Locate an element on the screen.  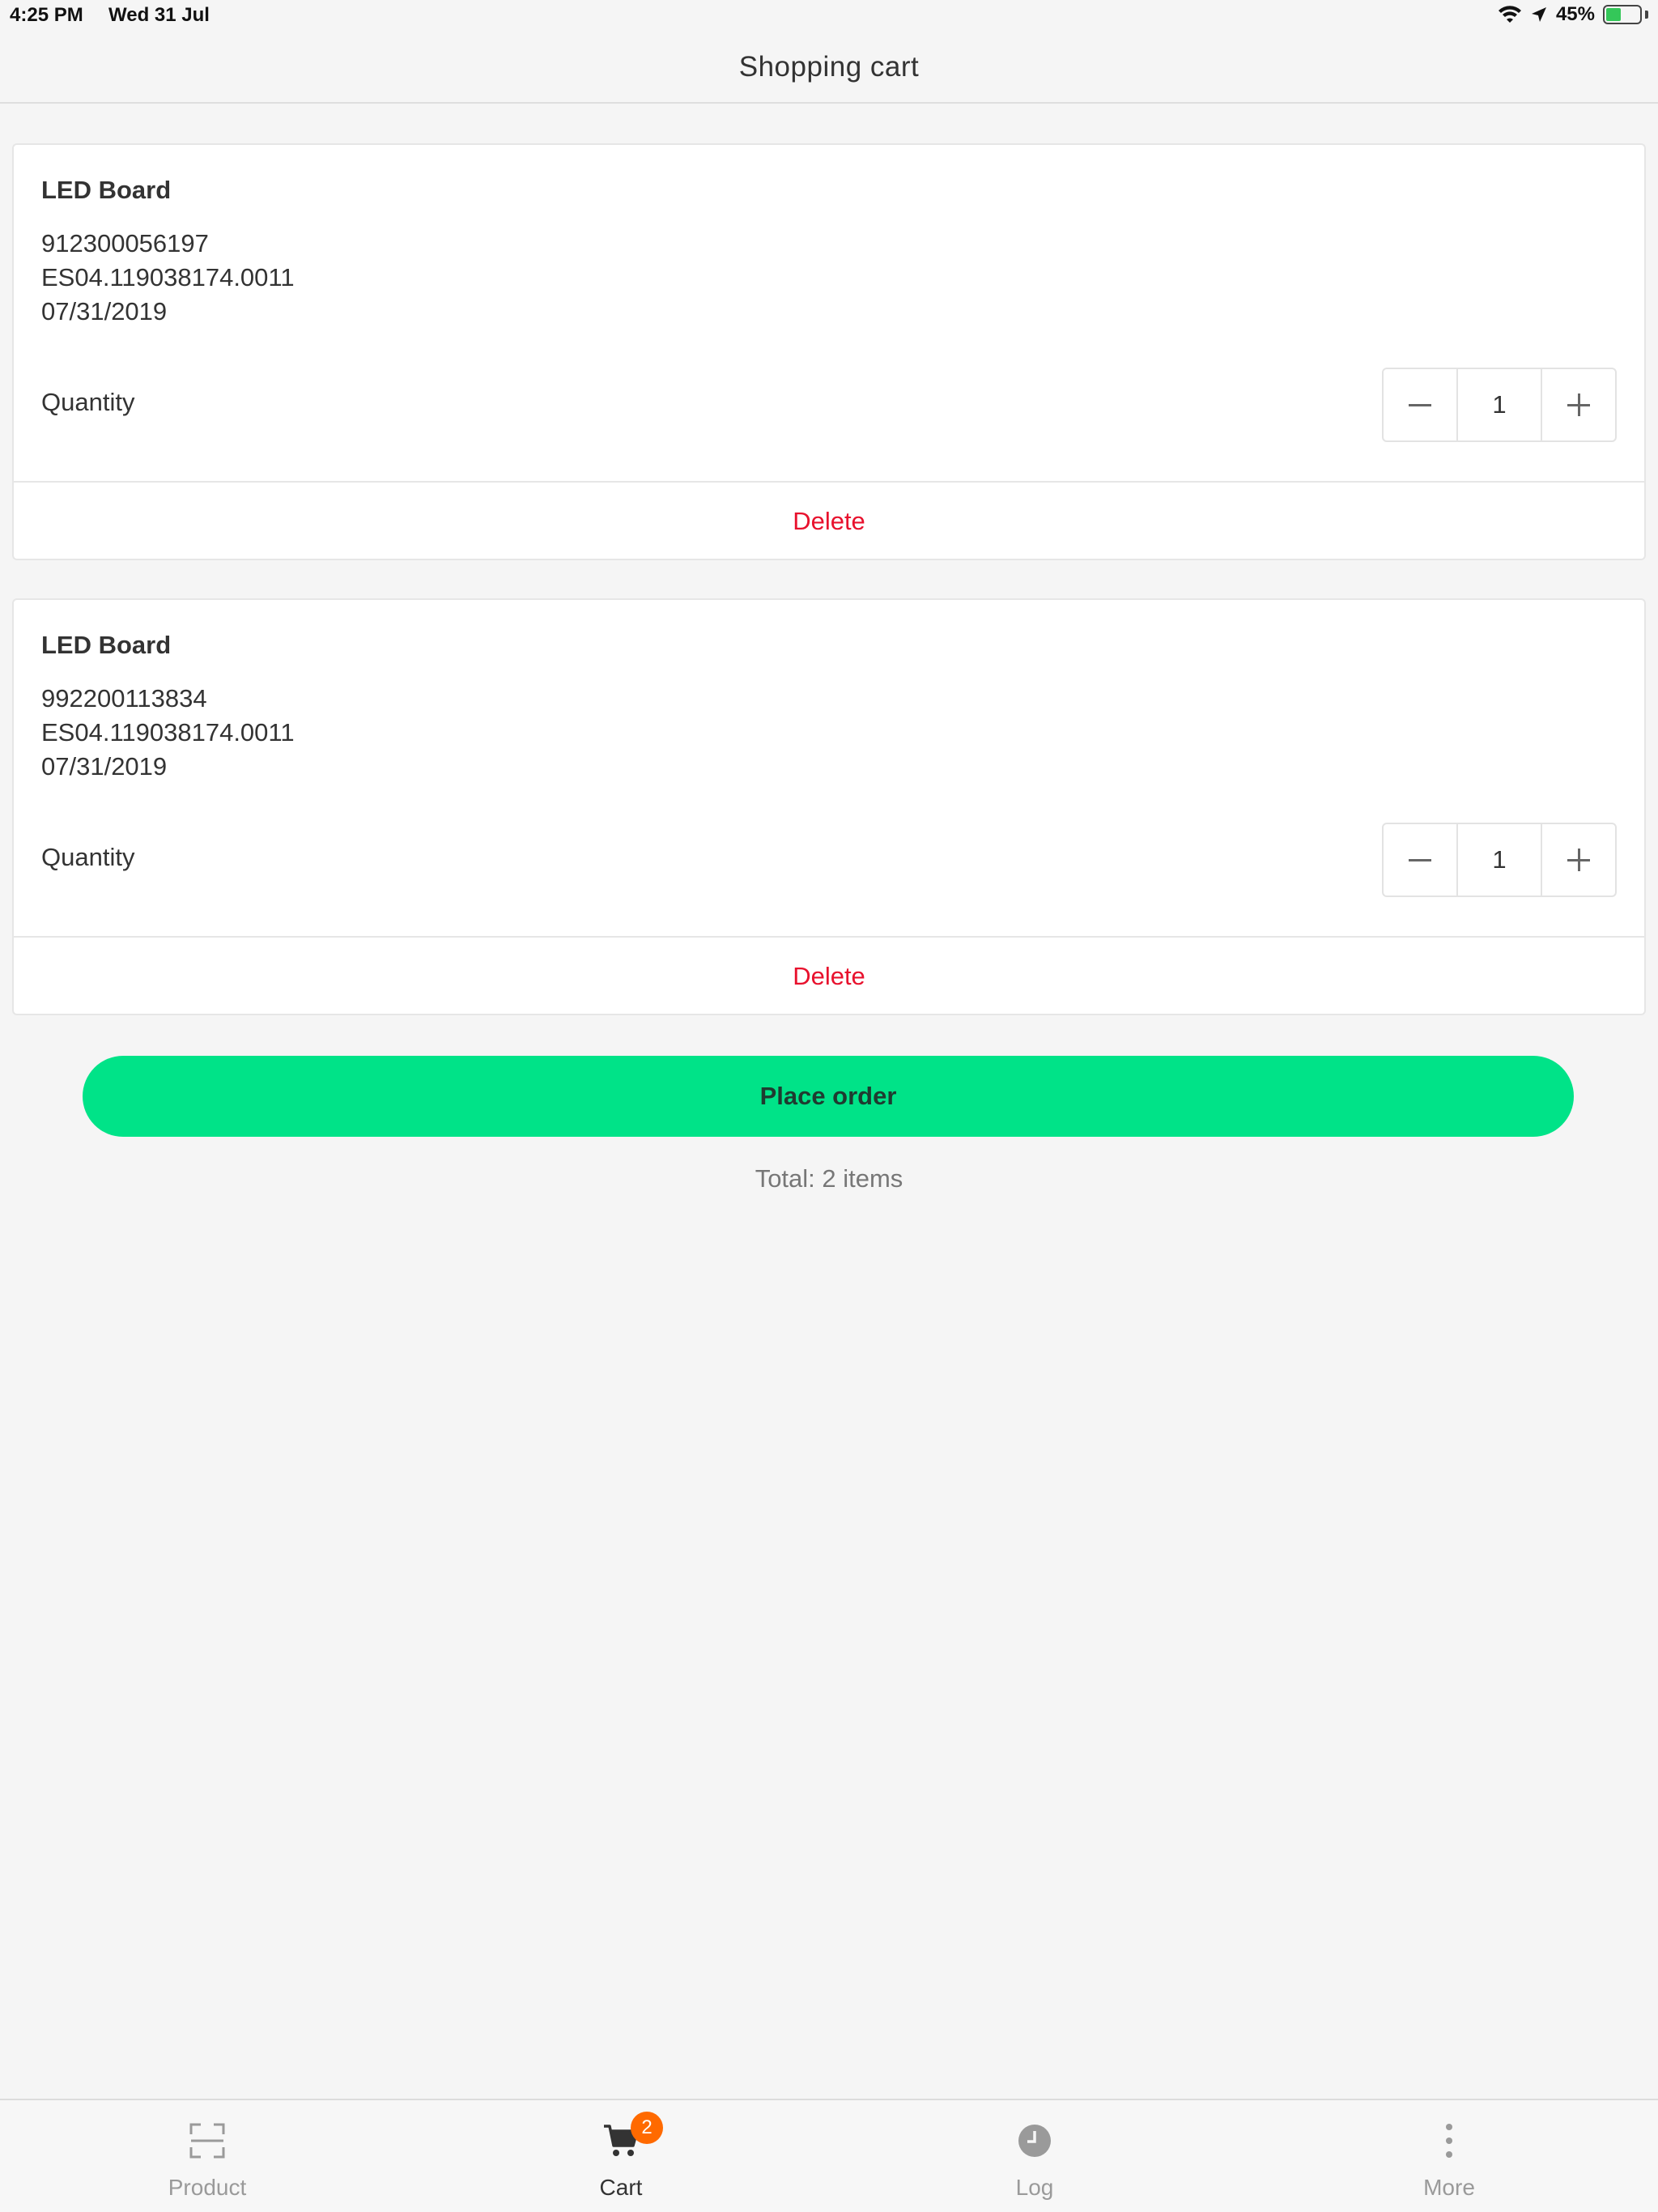
place-order-button: Place order is located at coordinates (828, 1096).